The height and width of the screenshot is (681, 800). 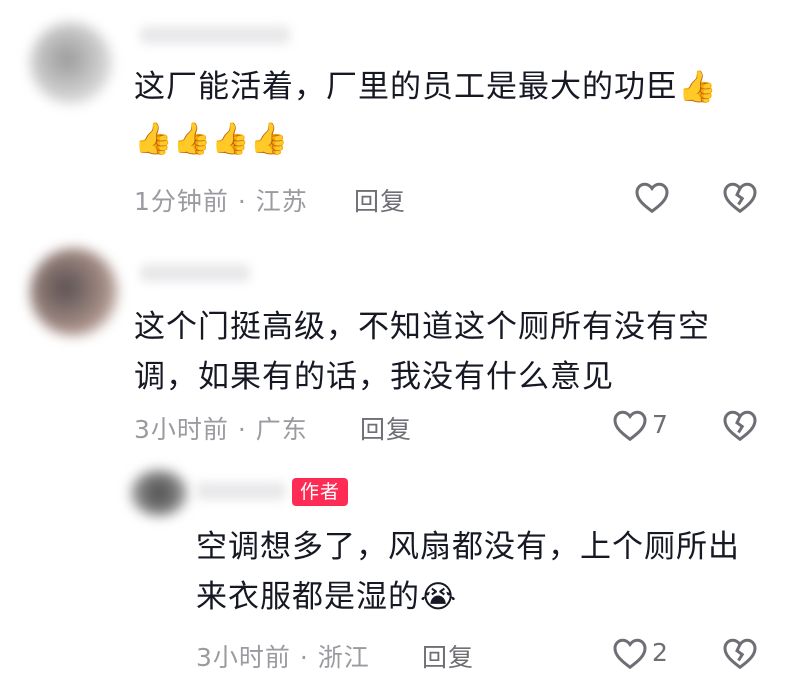 What do you see at coordinates (468, 547) in the screenshot?
I see `comment-line: 空调想多了，风扇都没有，上个厕所出` at bounding box center [468, 547].